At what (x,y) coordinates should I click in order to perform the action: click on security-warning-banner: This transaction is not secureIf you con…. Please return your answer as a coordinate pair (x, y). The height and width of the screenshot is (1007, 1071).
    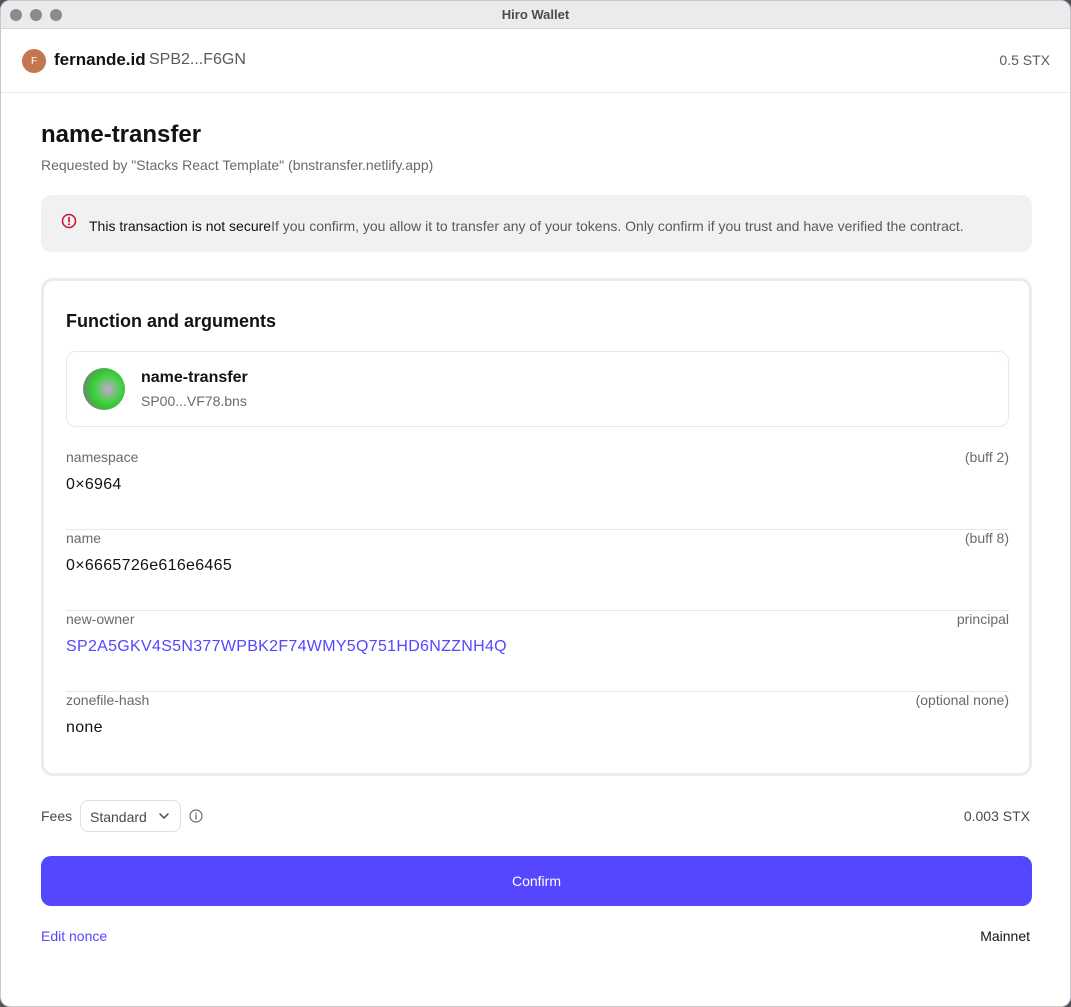
    Looking at the image, I should click on (536, 223).